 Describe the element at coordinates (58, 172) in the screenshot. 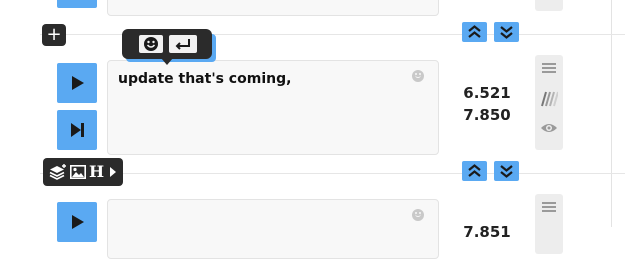

I see `layers-icon` at that location.